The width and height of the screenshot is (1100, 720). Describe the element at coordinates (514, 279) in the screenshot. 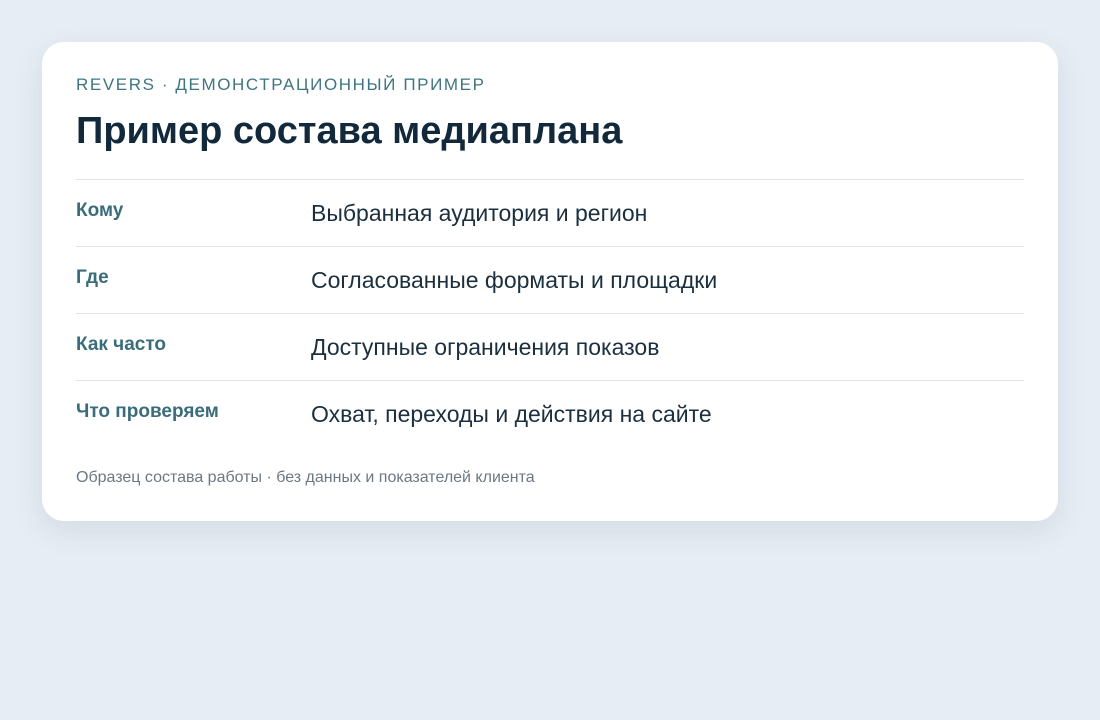

I see `row-value: Согласованные форматы и площадки` at that location.